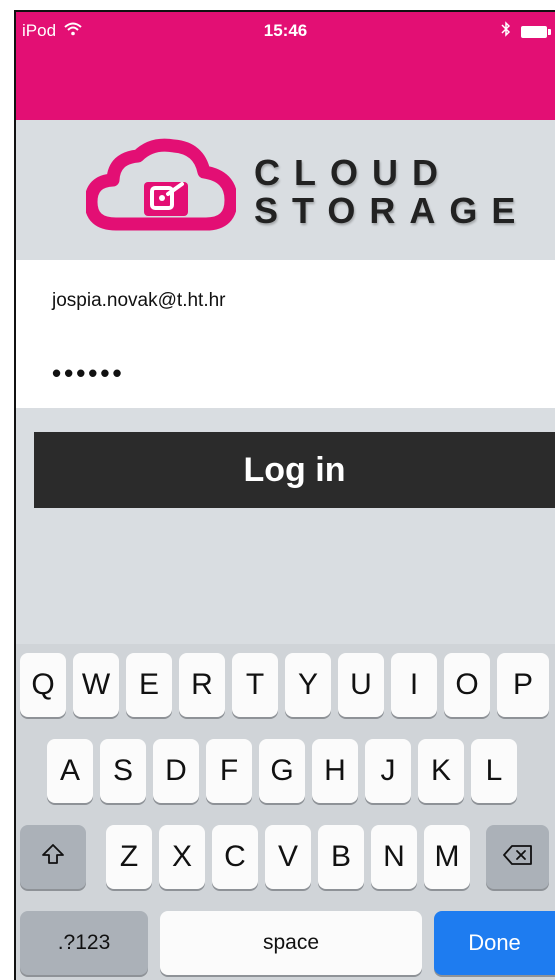 This screenshot has height=980, width=555. I want to click on key-u: U, so click(361, 685).